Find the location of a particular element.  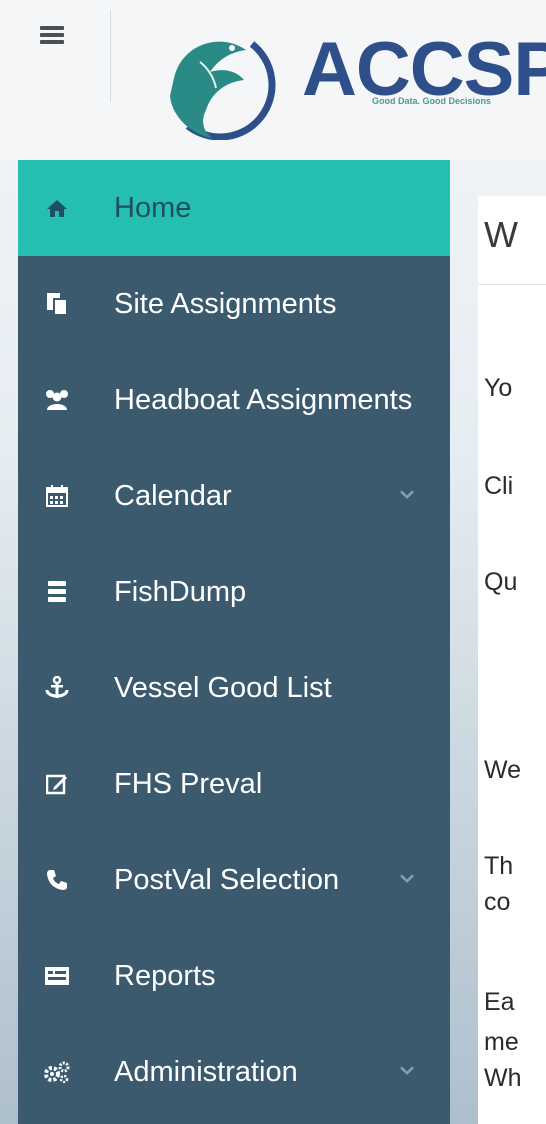

content-line: Qu is located at coordinates (501, 582).